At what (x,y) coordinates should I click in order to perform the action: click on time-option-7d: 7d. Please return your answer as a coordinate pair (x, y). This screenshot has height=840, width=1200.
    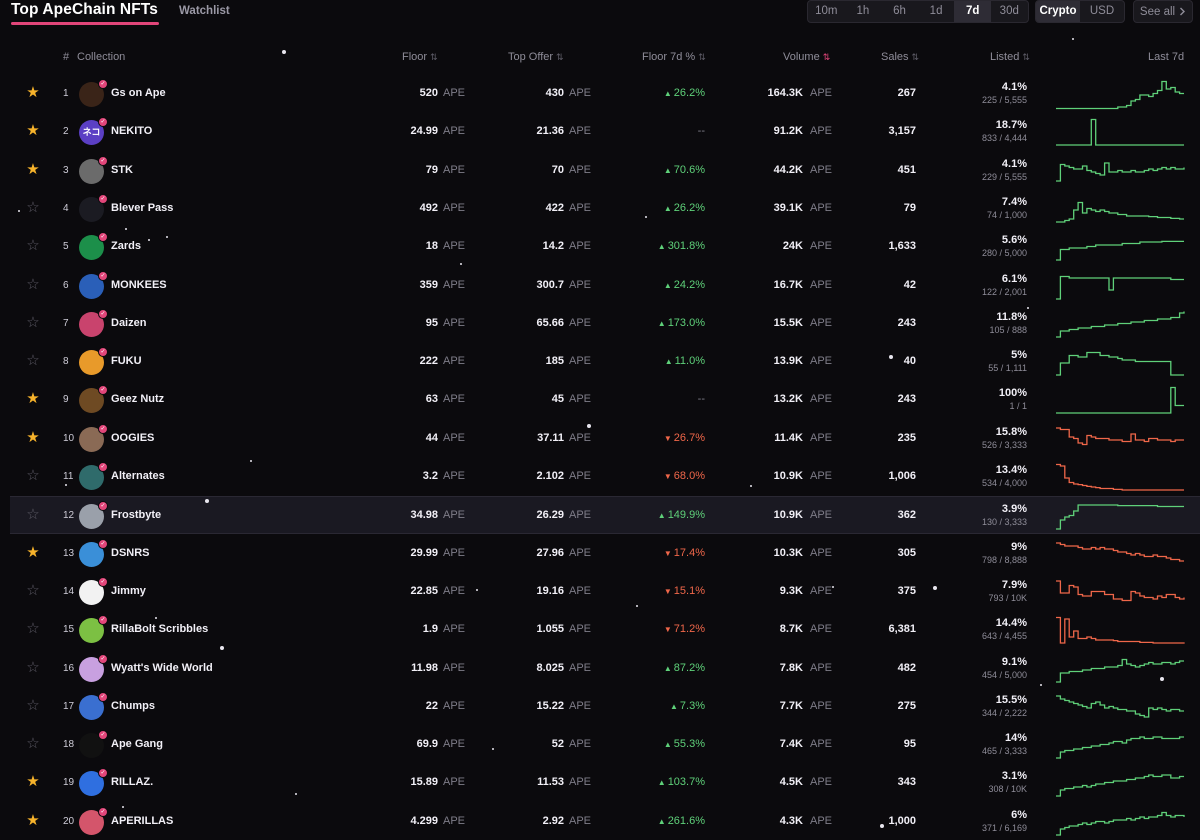
    Looking at the image, I should click on (972, 11).